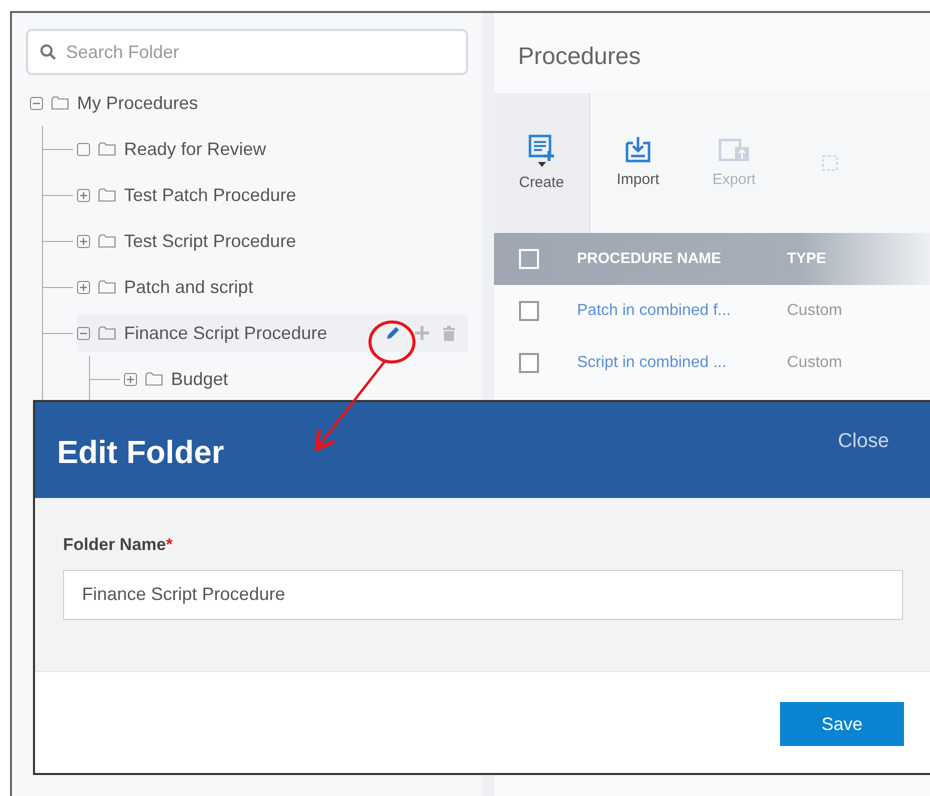 The height and width of the screenshot is (796, 930). What do you see at coordinates (863, 441) in the screenshot?
I see `close-button: Close` at bounding box center [863, 441].